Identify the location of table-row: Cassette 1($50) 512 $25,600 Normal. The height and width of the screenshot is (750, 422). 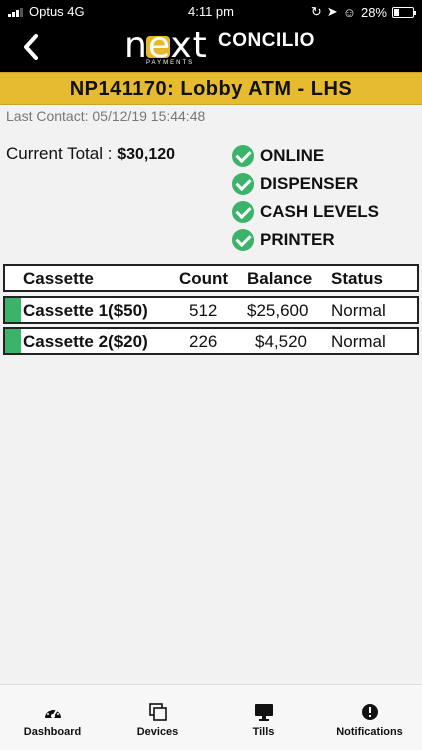
(211, 310).